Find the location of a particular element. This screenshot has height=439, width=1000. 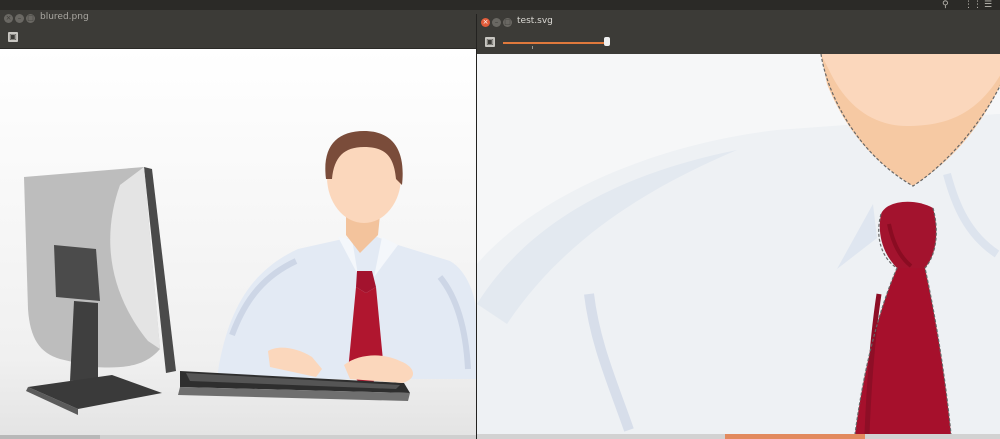

zoom-slider is located at coordinates (555, 43).